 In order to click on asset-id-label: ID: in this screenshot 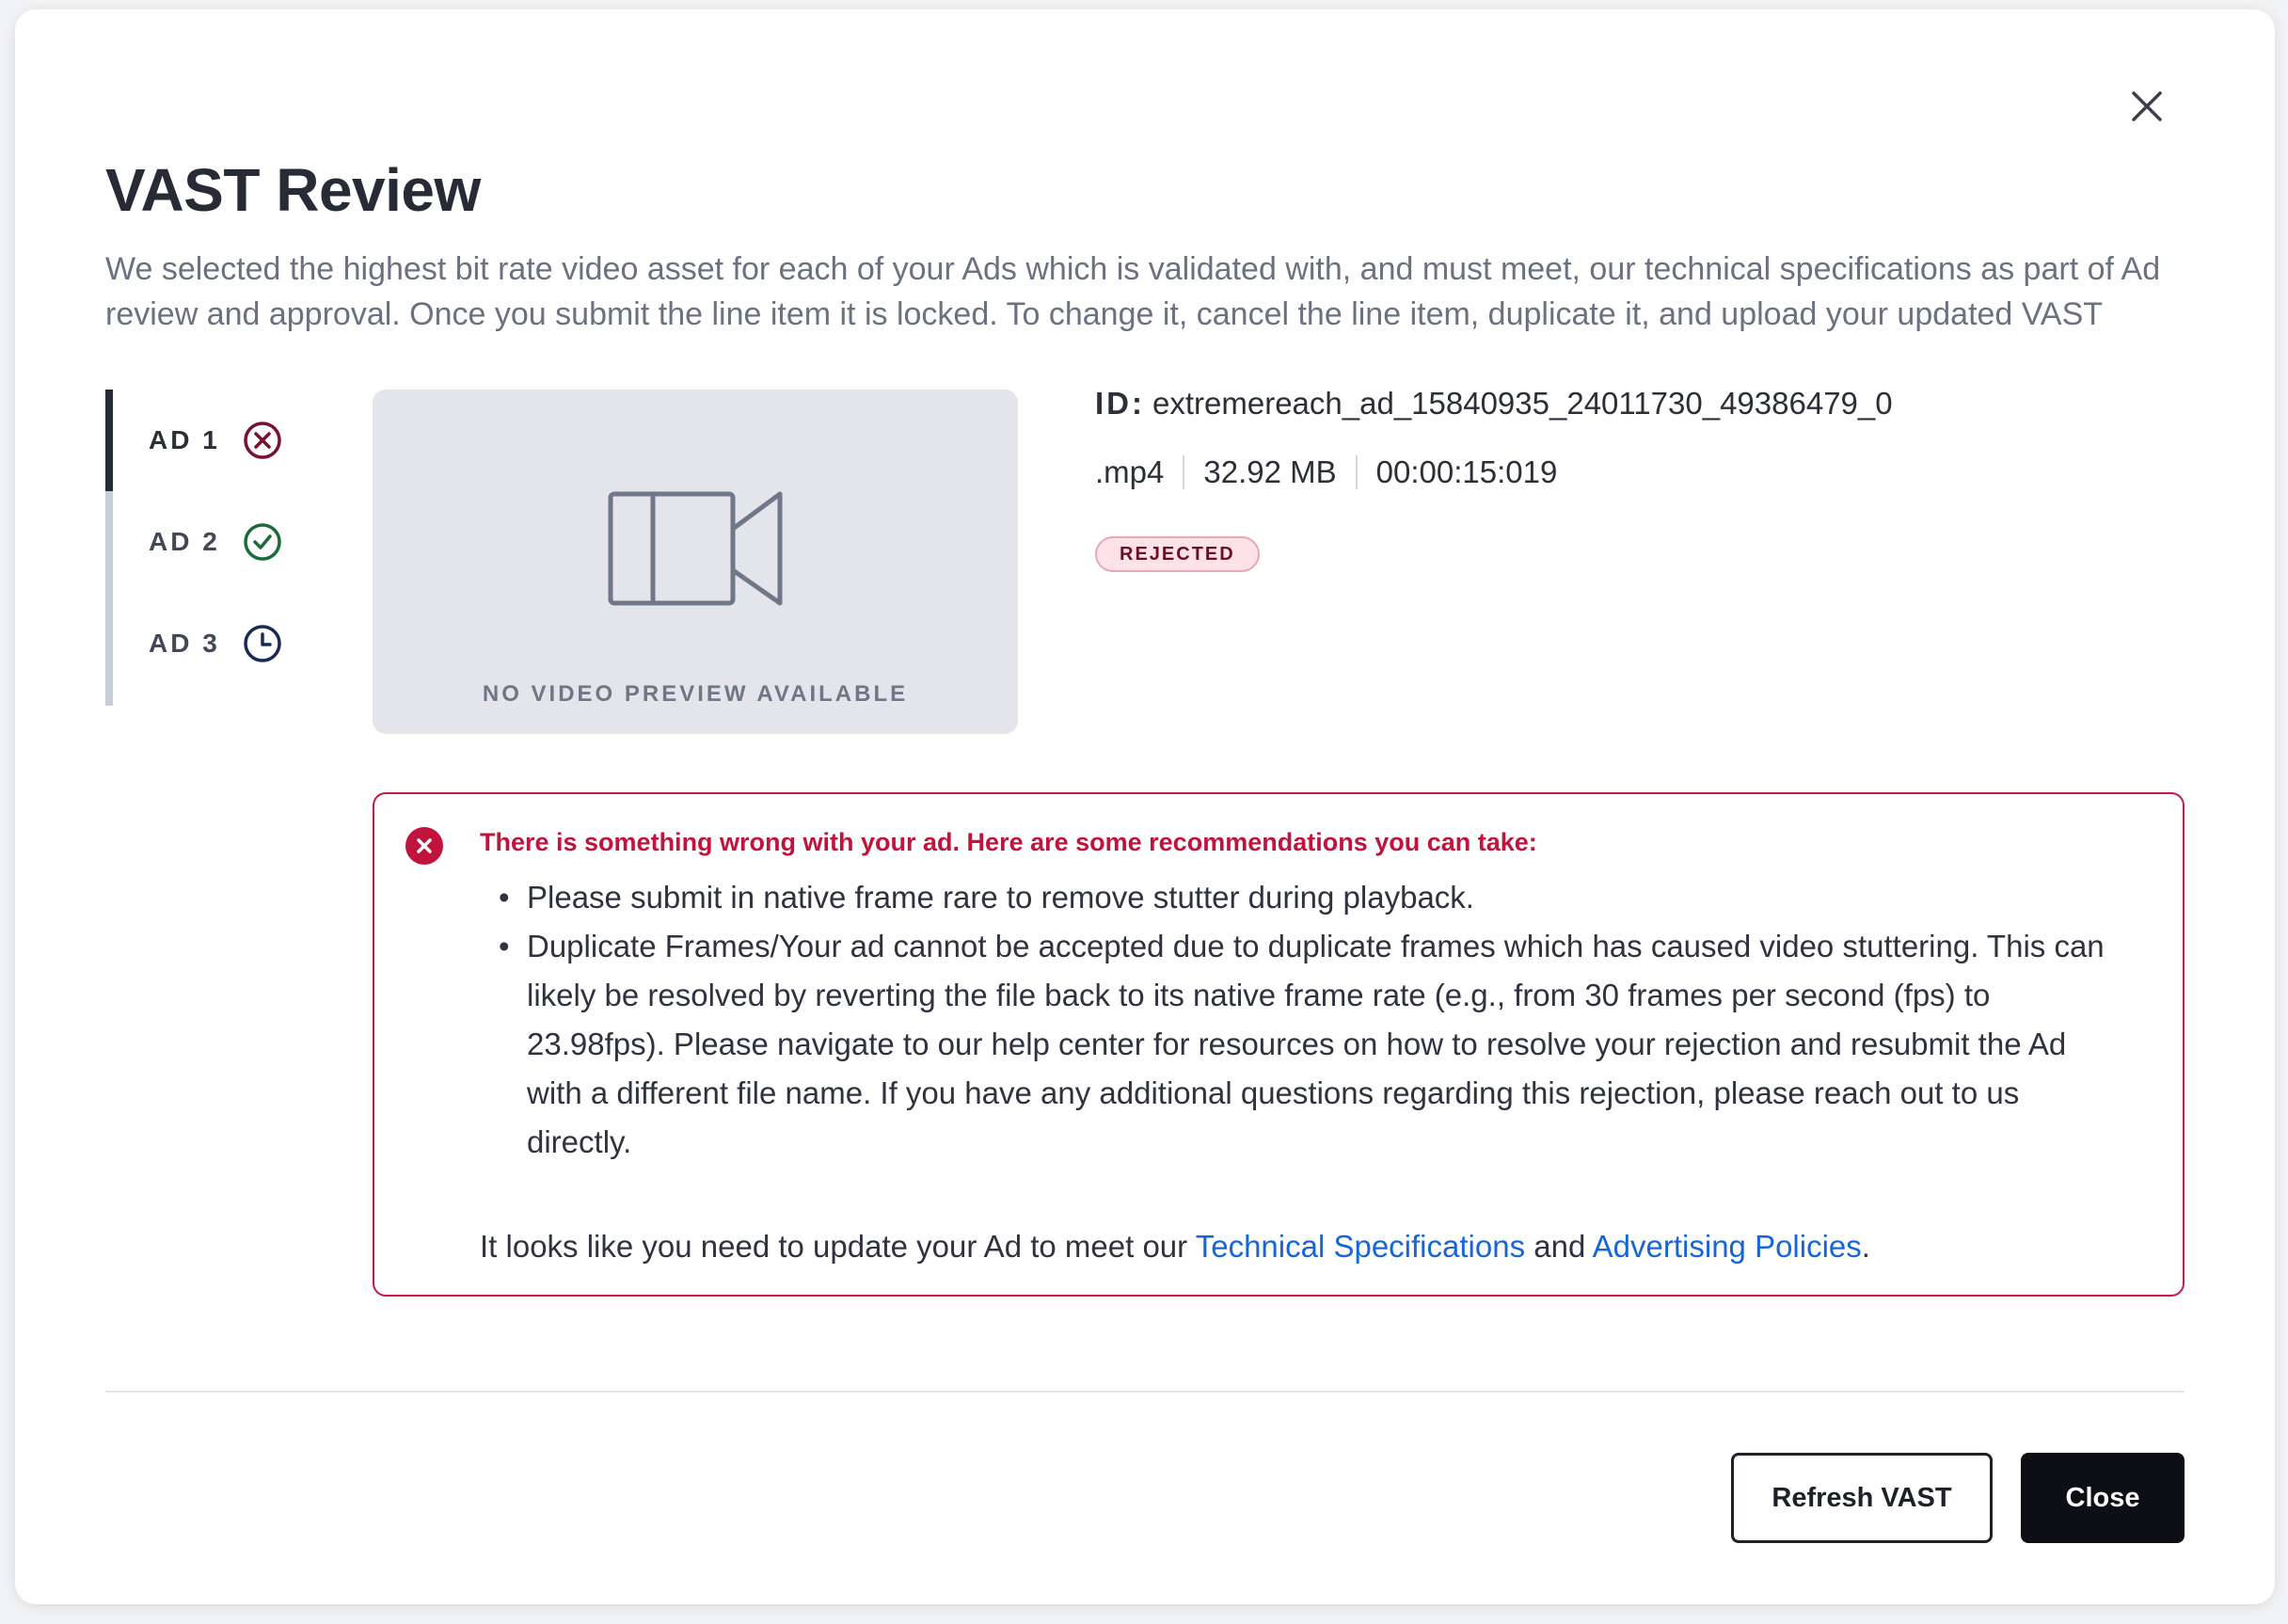, I will do `click(1120, 404)`.